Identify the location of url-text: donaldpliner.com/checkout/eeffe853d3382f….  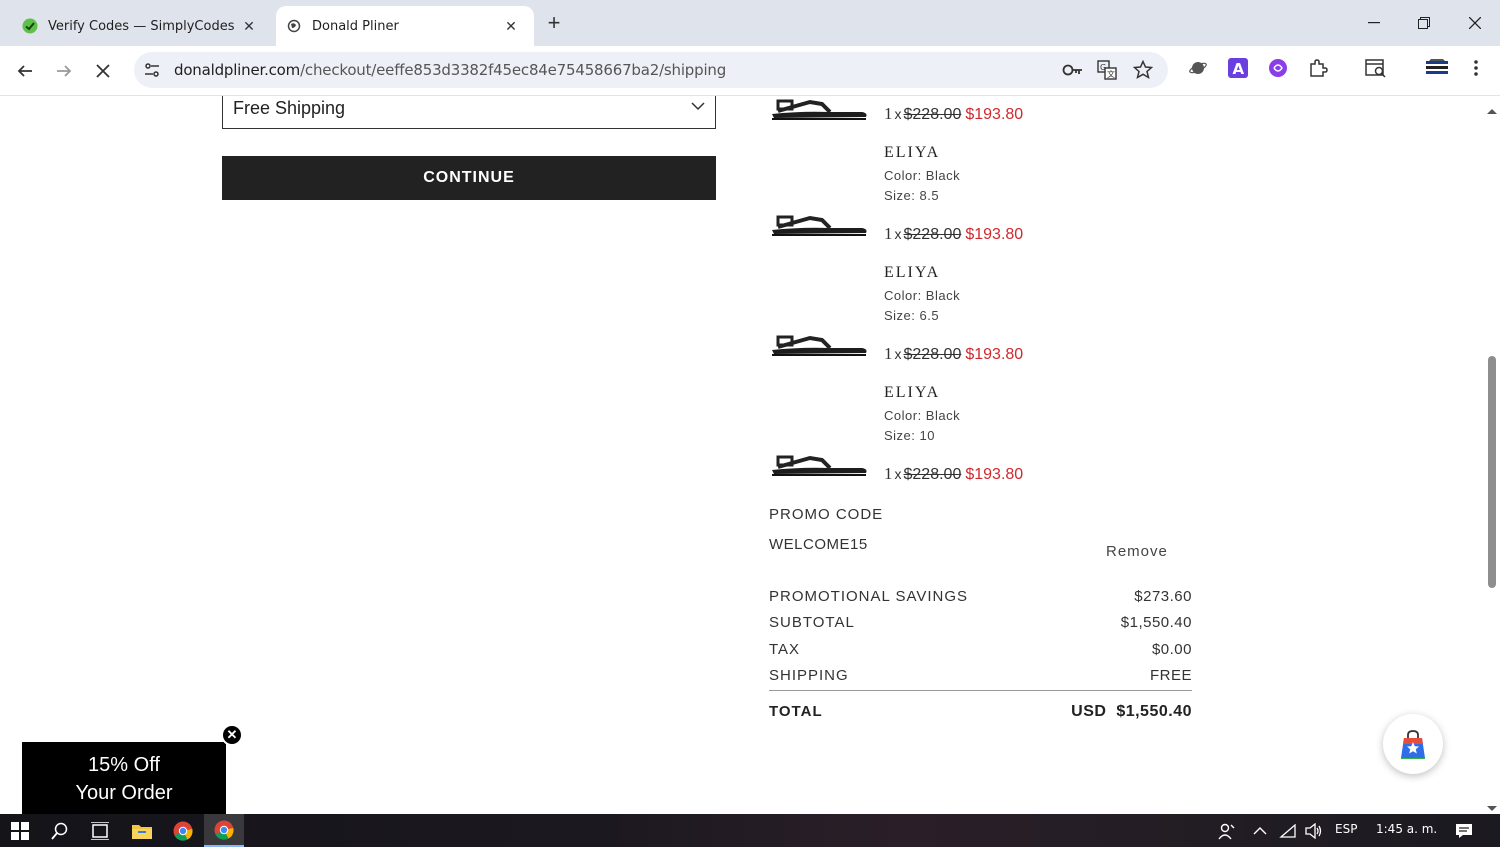
(450, 70).